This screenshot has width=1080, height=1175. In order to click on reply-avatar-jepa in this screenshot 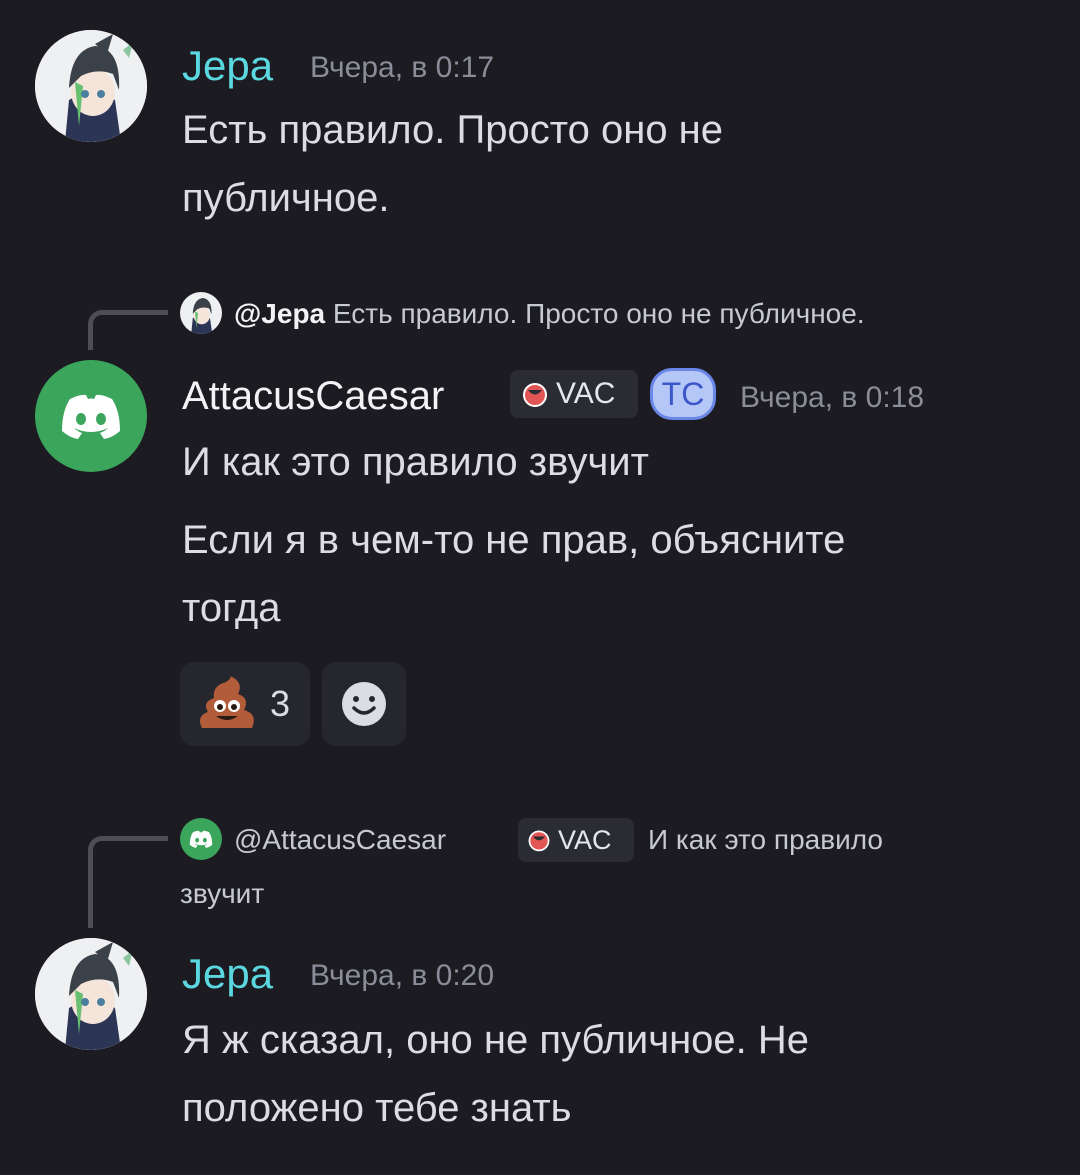, I will do `click(201, 313)`.